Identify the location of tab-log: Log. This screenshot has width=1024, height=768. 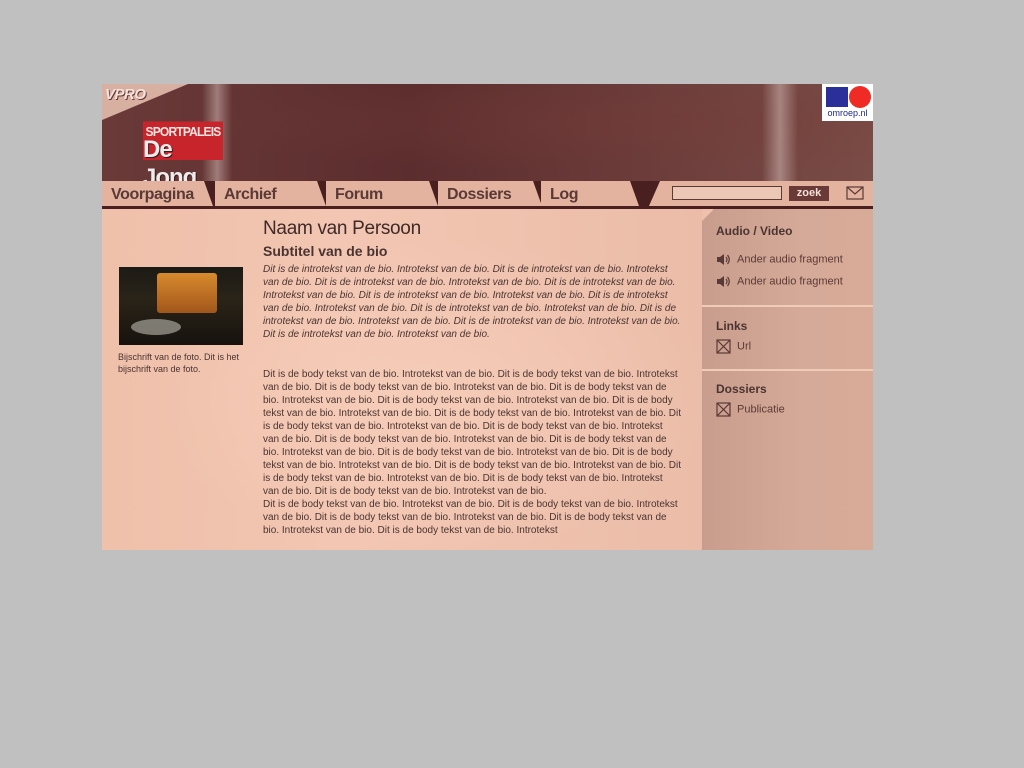
(590, 193).